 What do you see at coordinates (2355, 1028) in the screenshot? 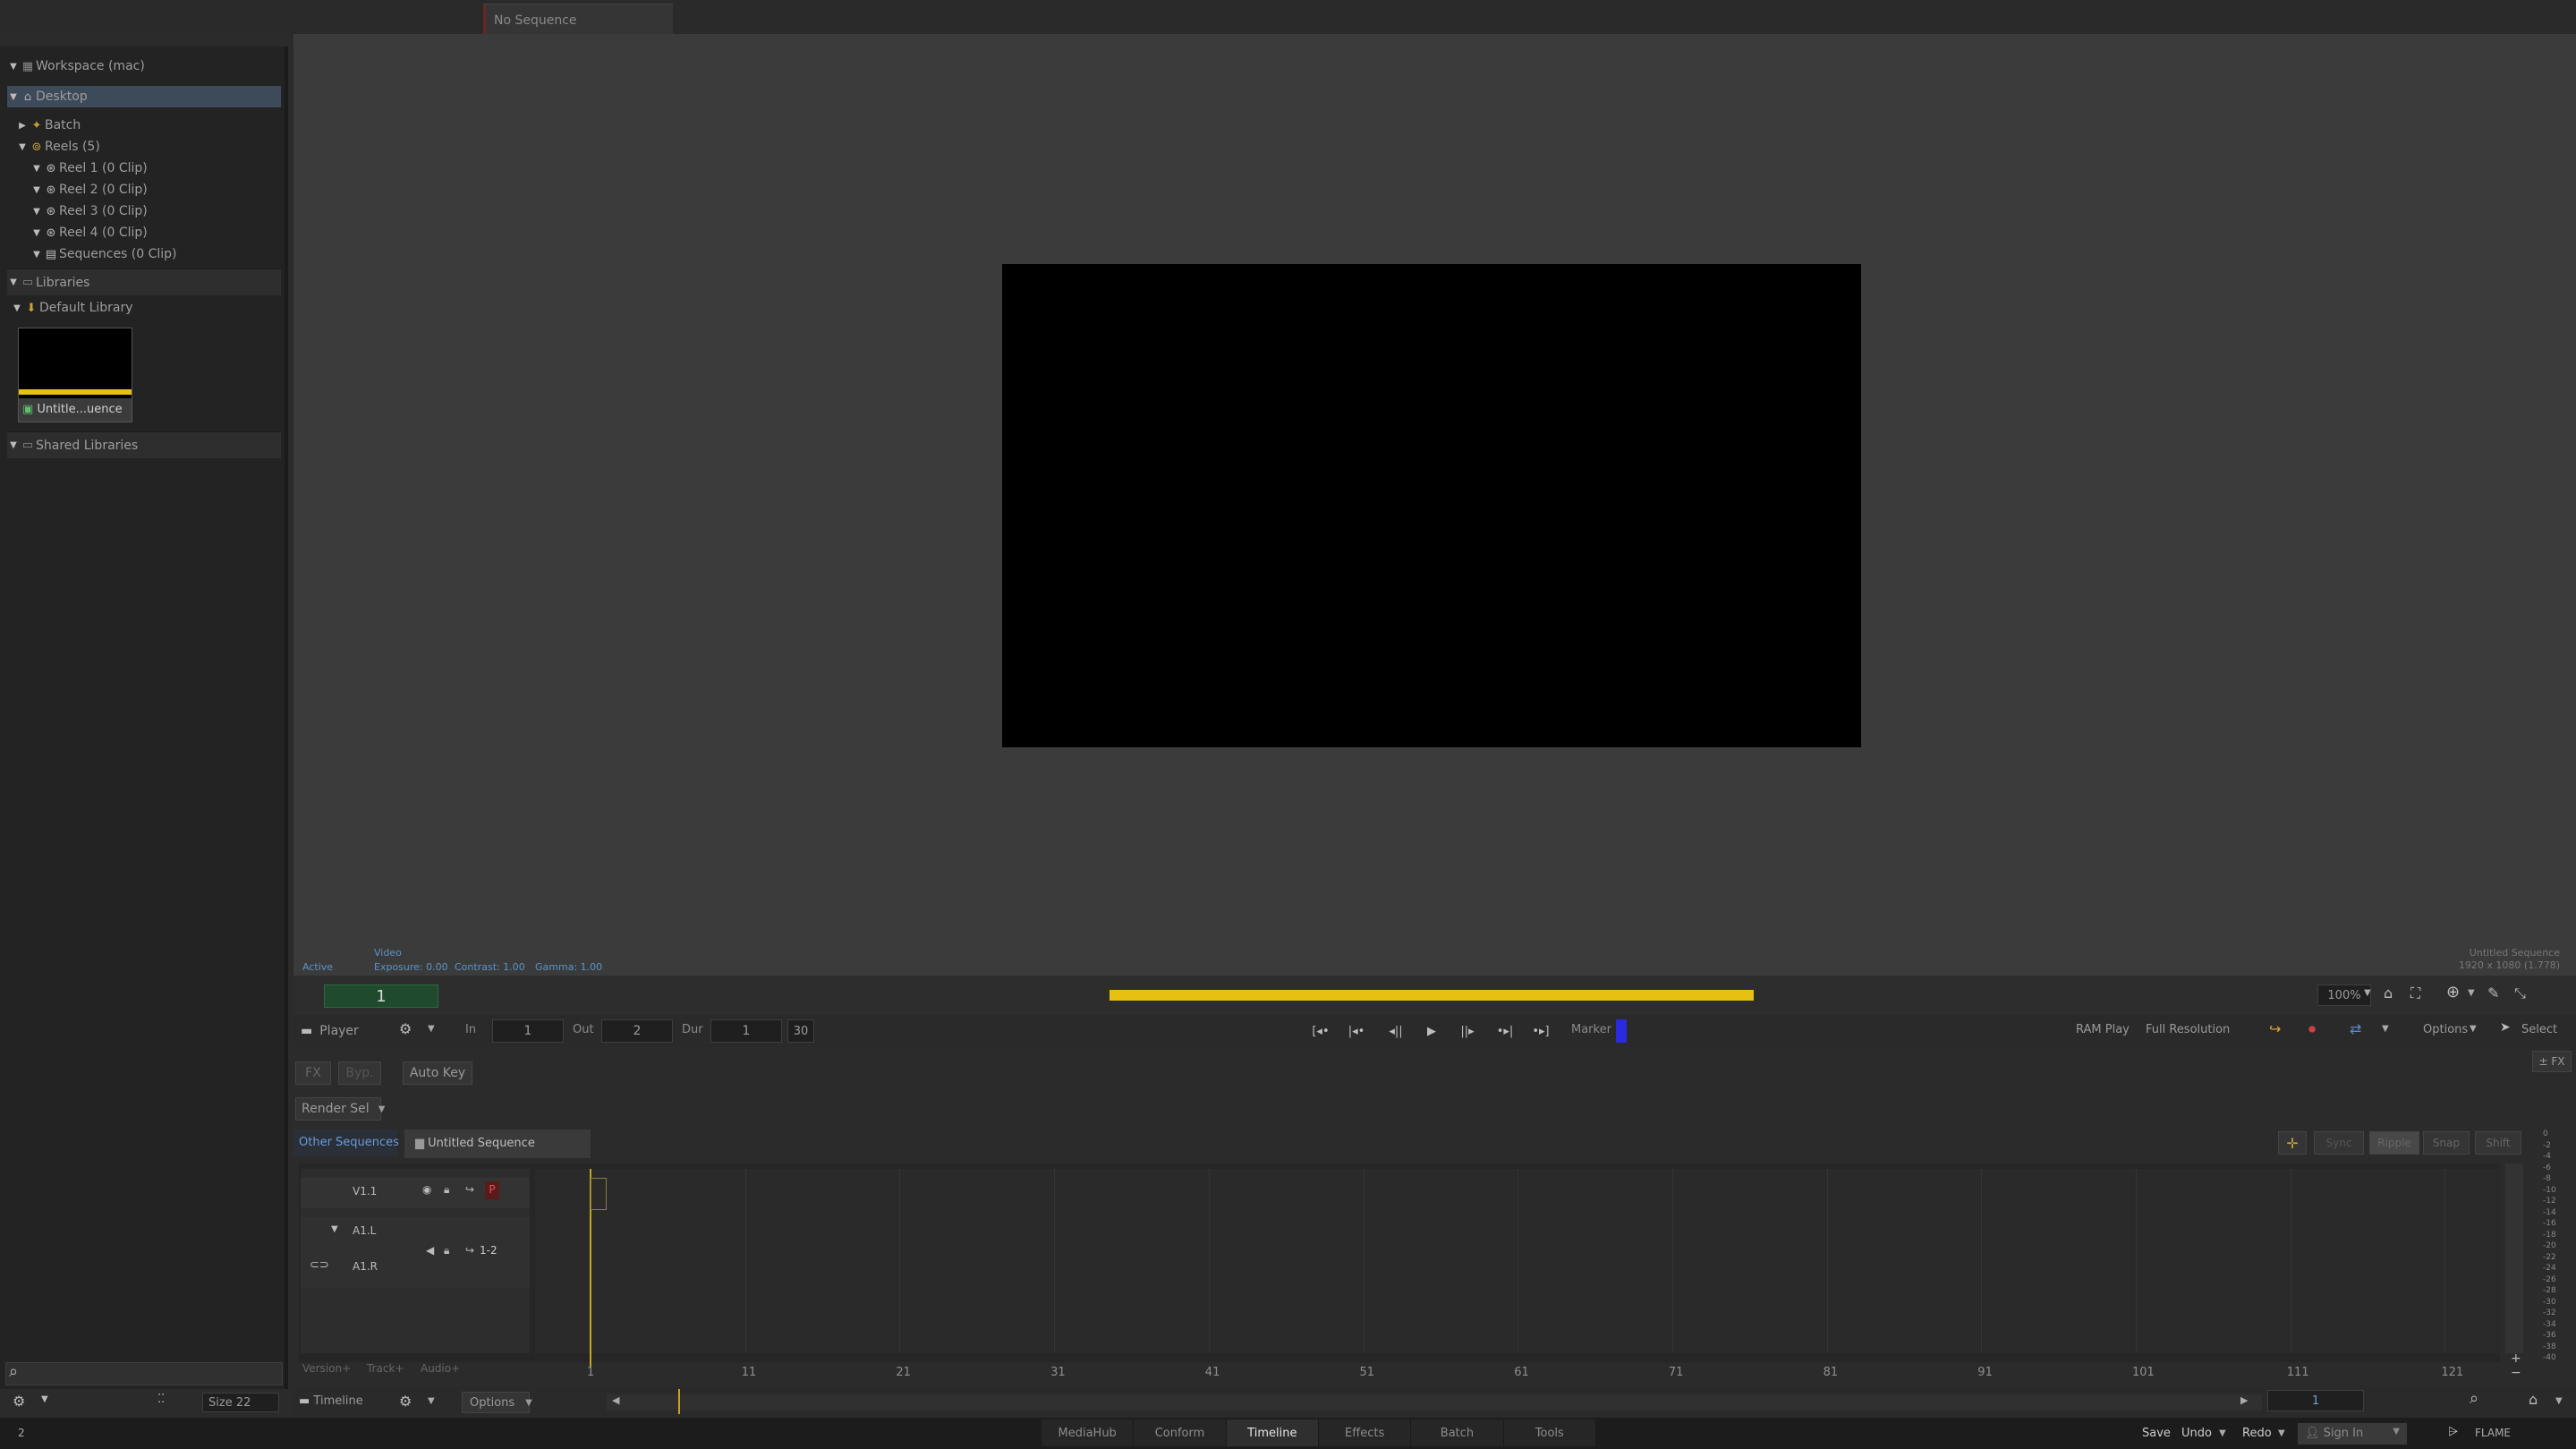
I see `overwrite-edit-icon: ⇄` at bounding box center [2355, 1028].